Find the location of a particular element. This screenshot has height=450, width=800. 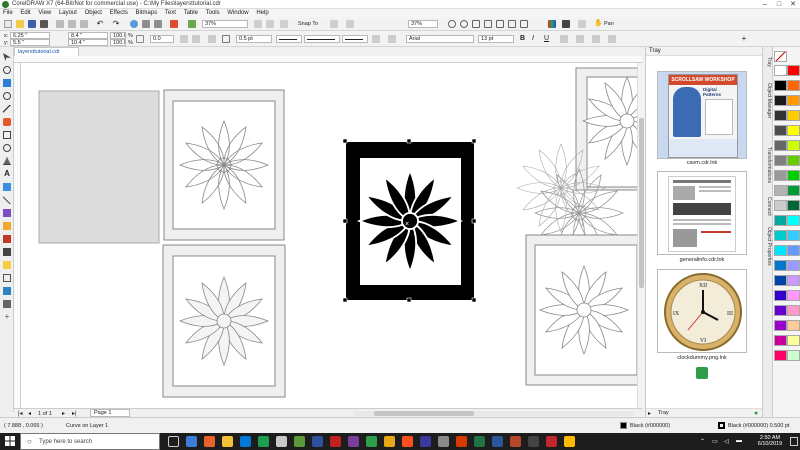

store-icon is located at coordinates (245, 441).